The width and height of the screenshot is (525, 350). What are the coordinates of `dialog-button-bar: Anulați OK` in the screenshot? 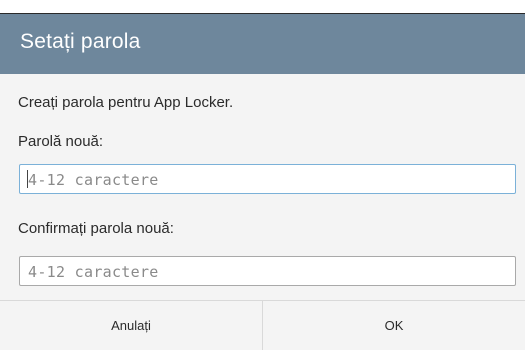 It's located at (262, 325).